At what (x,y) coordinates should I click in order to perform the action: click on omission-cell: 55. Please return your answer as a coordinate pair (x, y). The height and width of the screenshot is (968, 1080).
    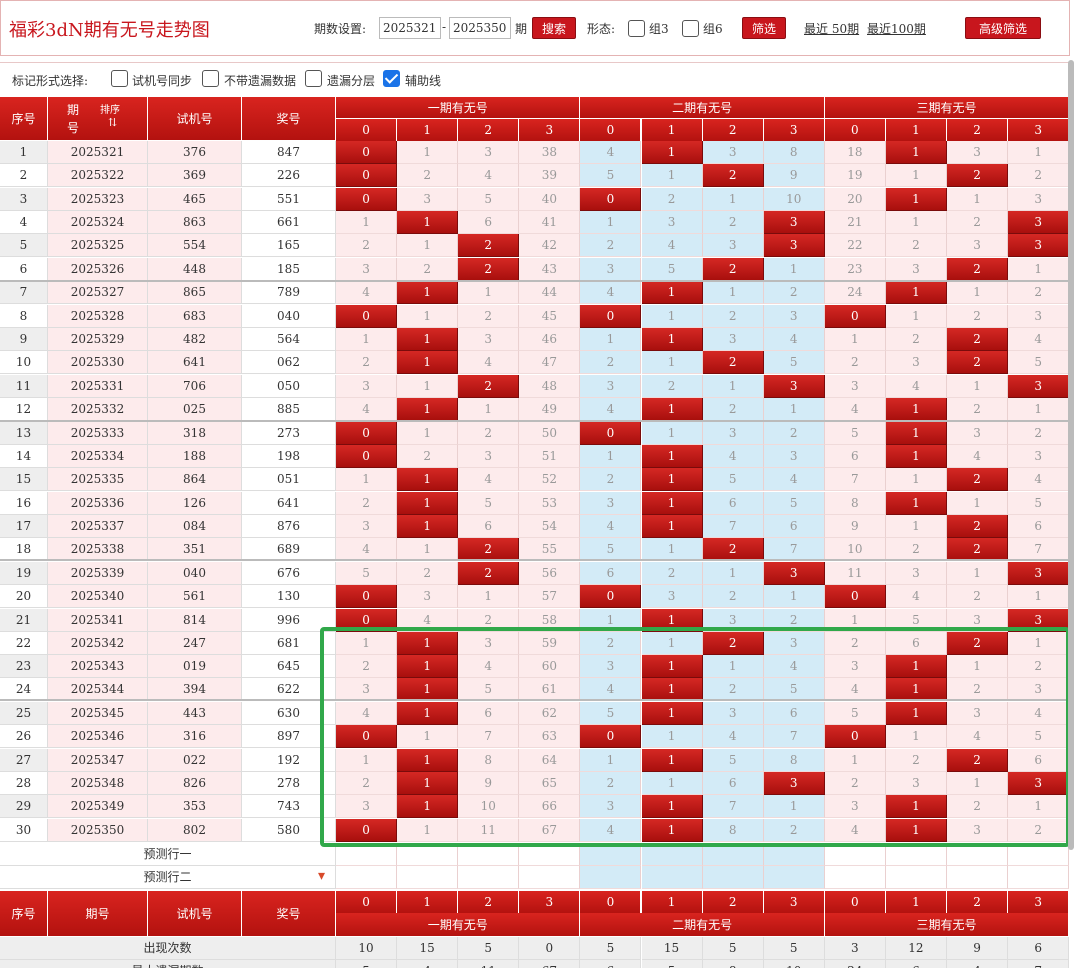
    Looking at the image, I should click on (550, 549).